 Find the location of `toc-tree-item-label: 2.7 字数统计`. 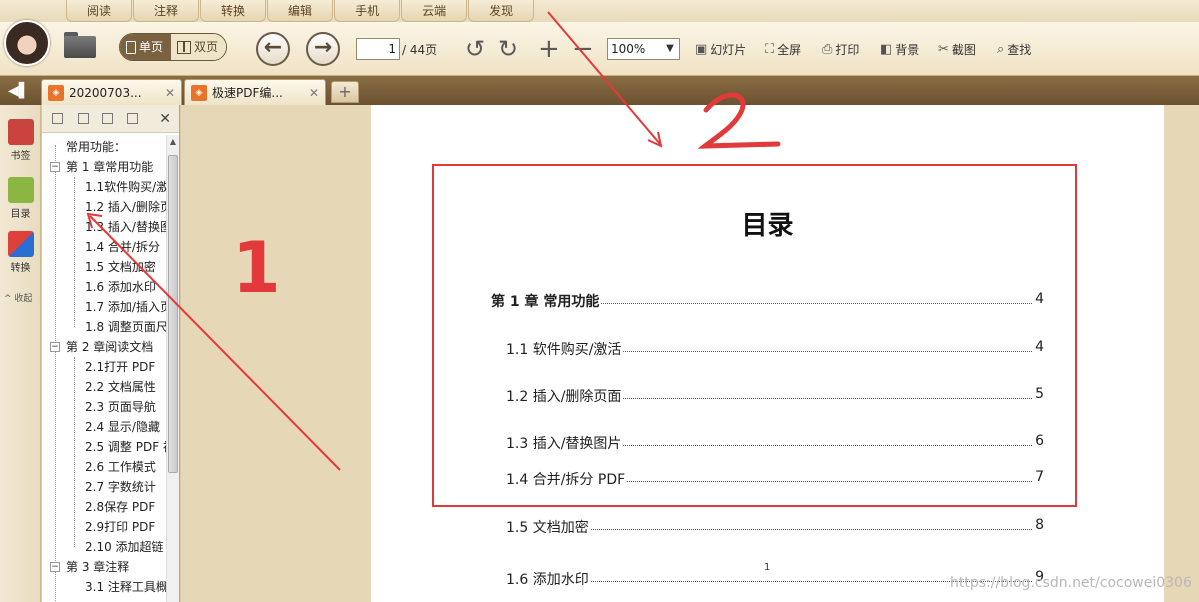

toc-tree-item-label: 2.7 字数统计 is located at coordinates (120, 487).